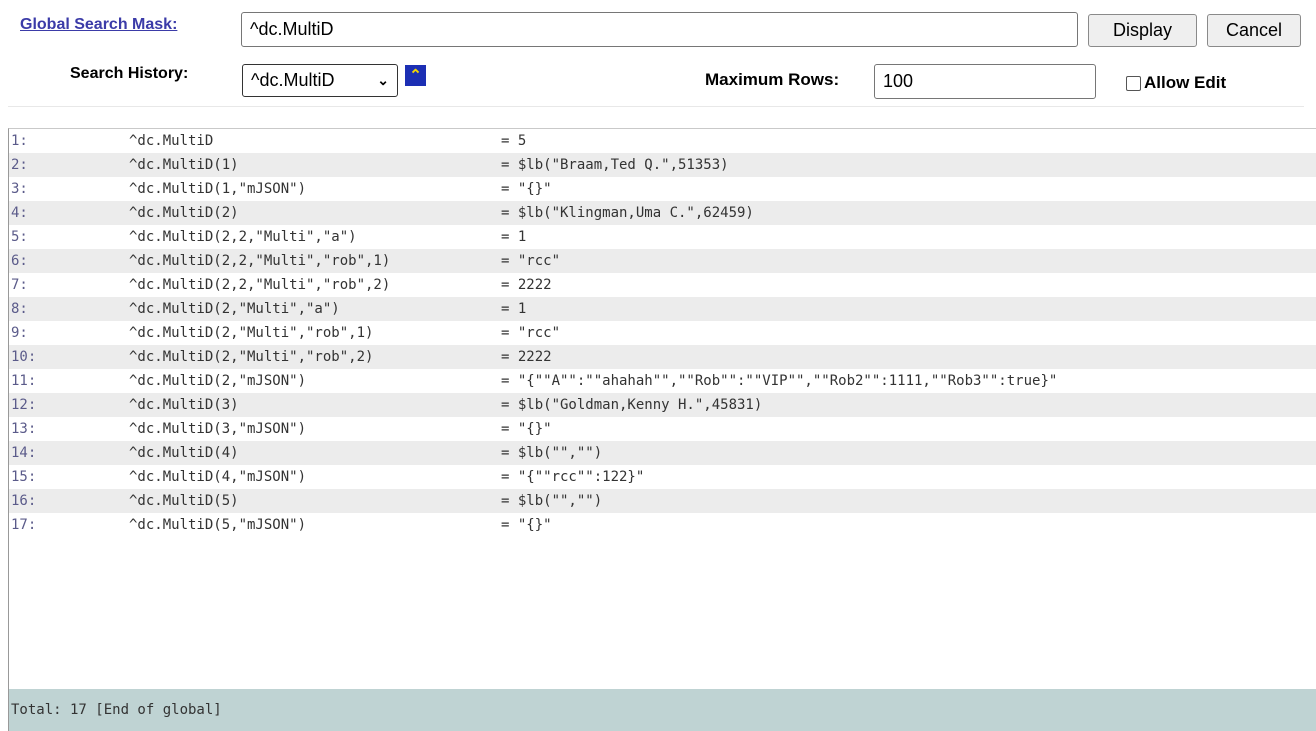  What do you see at coordinates (632, 405) in the screenshot?
I see `node-value: = $lb("Goldman,Kenny H.",45831)` at bounding box center [632, 405].